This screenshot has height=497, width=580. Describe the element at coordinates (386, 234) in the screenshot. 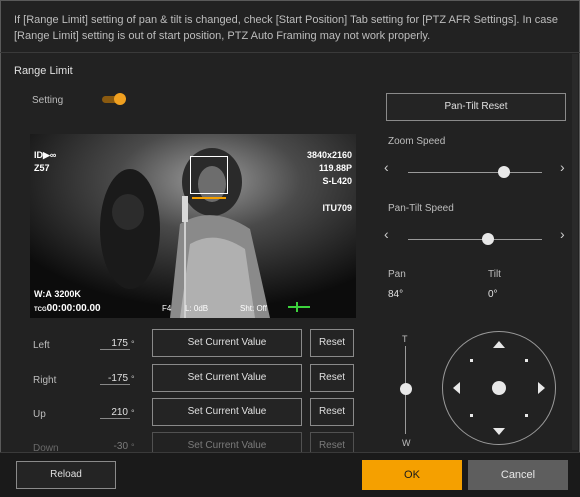

I see `pan-tilt-speed-decrease-icon: ‹` at that location.